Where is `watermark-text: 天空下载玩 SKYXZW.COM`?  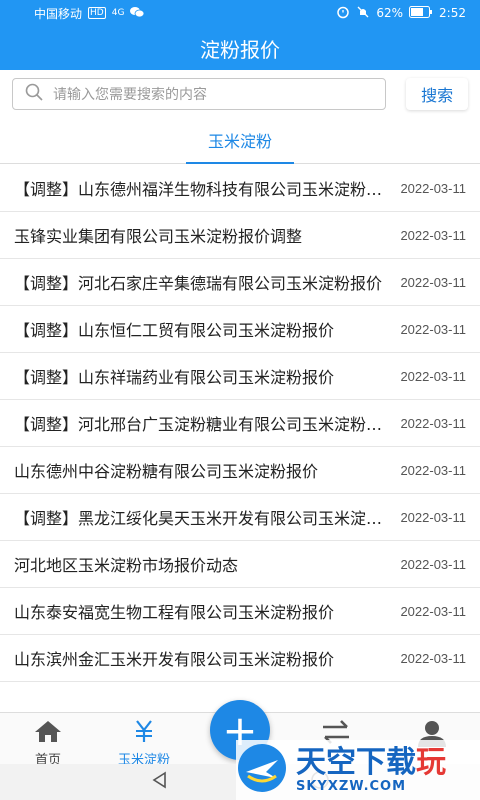
watermark-text: 天空下载玩 SKYXZW.COM is located at coordinates (371, 769).